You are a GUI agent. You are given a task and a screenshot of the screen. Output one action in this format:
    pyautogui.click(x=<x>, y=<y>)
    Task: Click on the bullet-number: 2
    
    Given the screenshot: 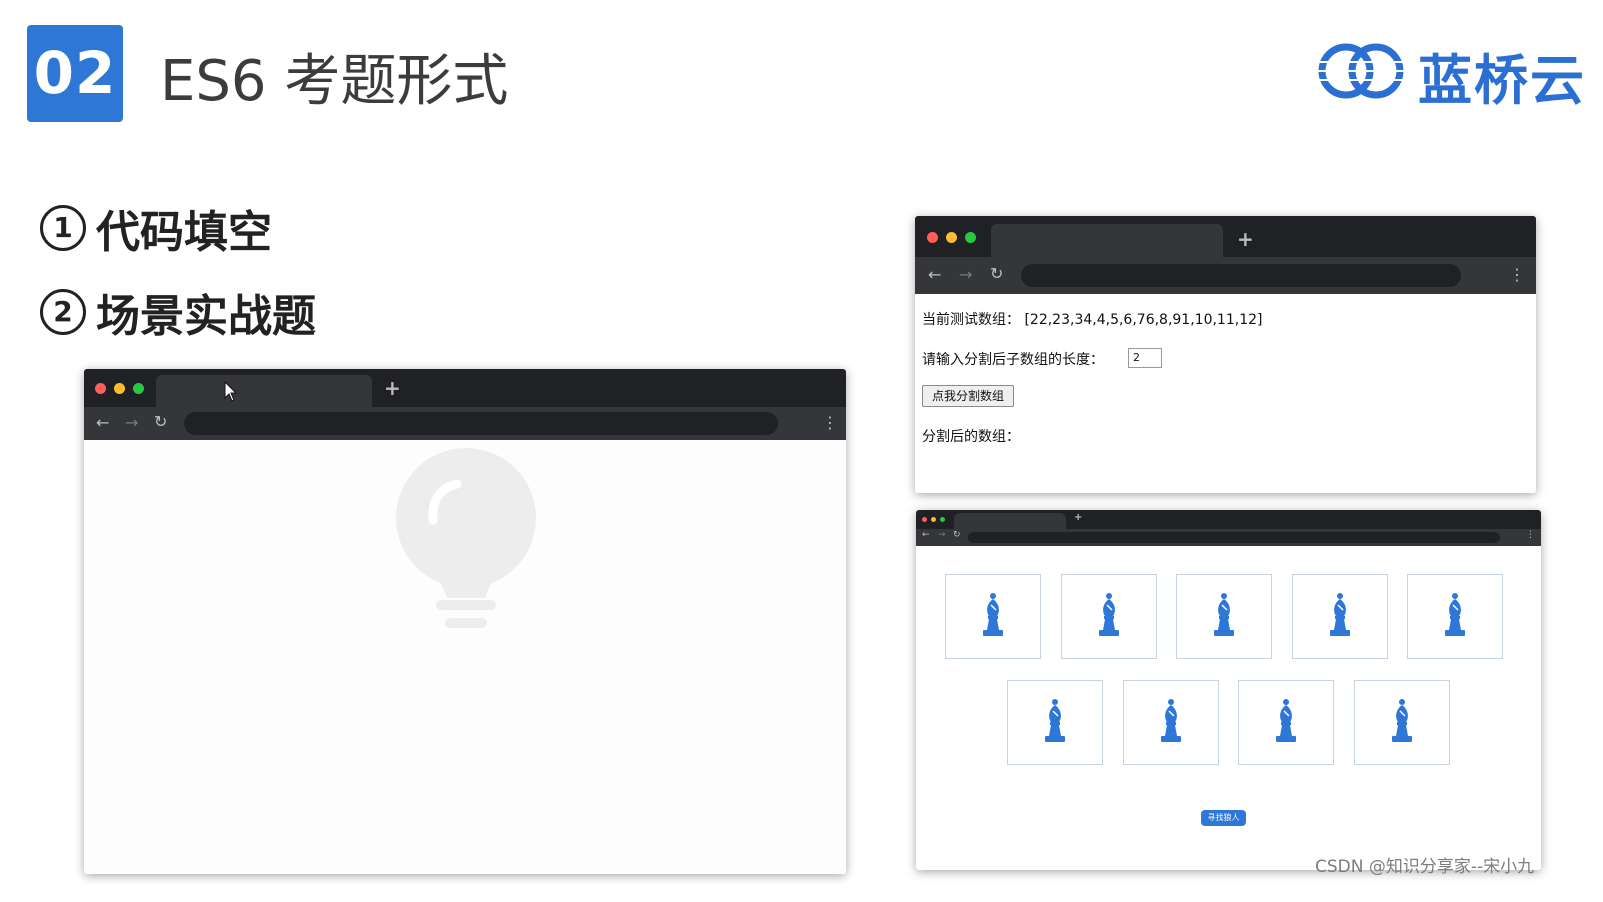 What is the action you would take?
    pyautogui.click(x=63, y=312)
    